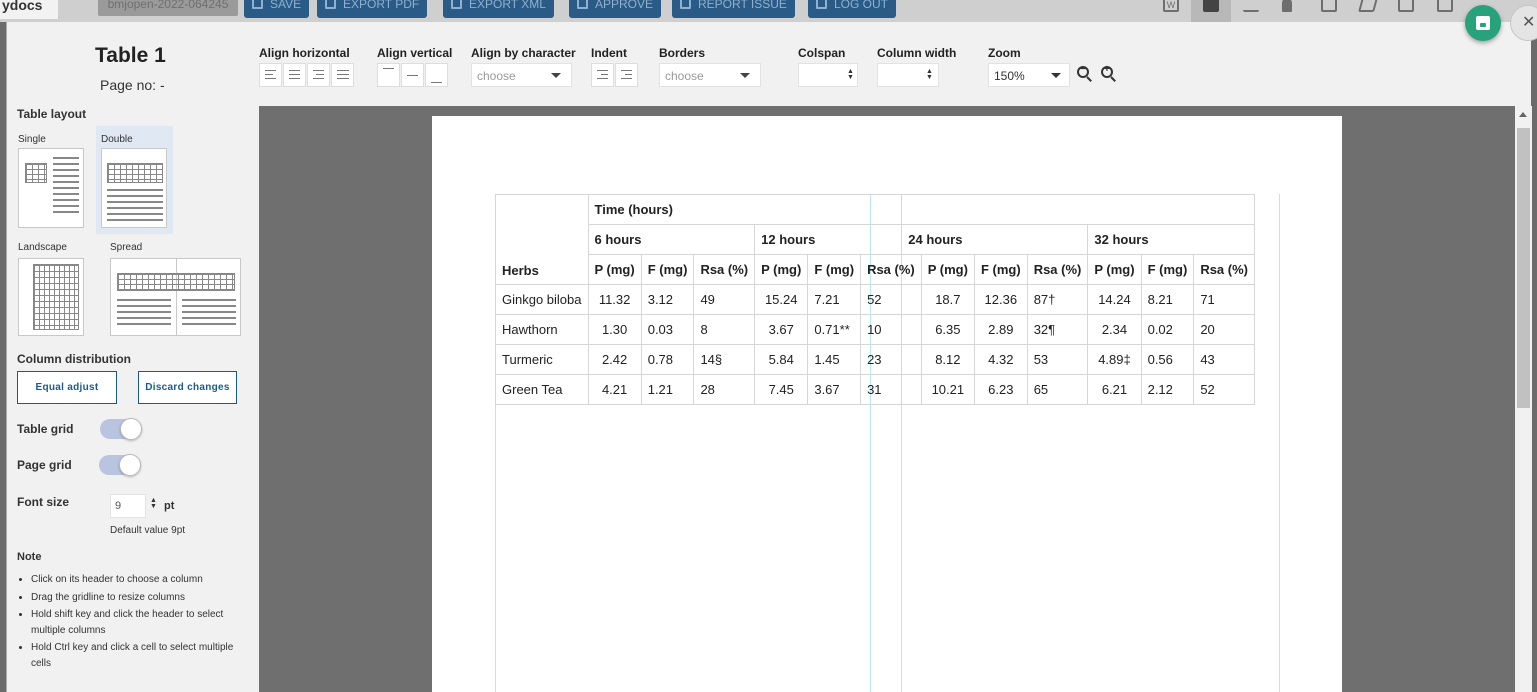  Describe the element at coordinates (1057, 359) in the screenshot. I see `value-cell: 53` at that location.